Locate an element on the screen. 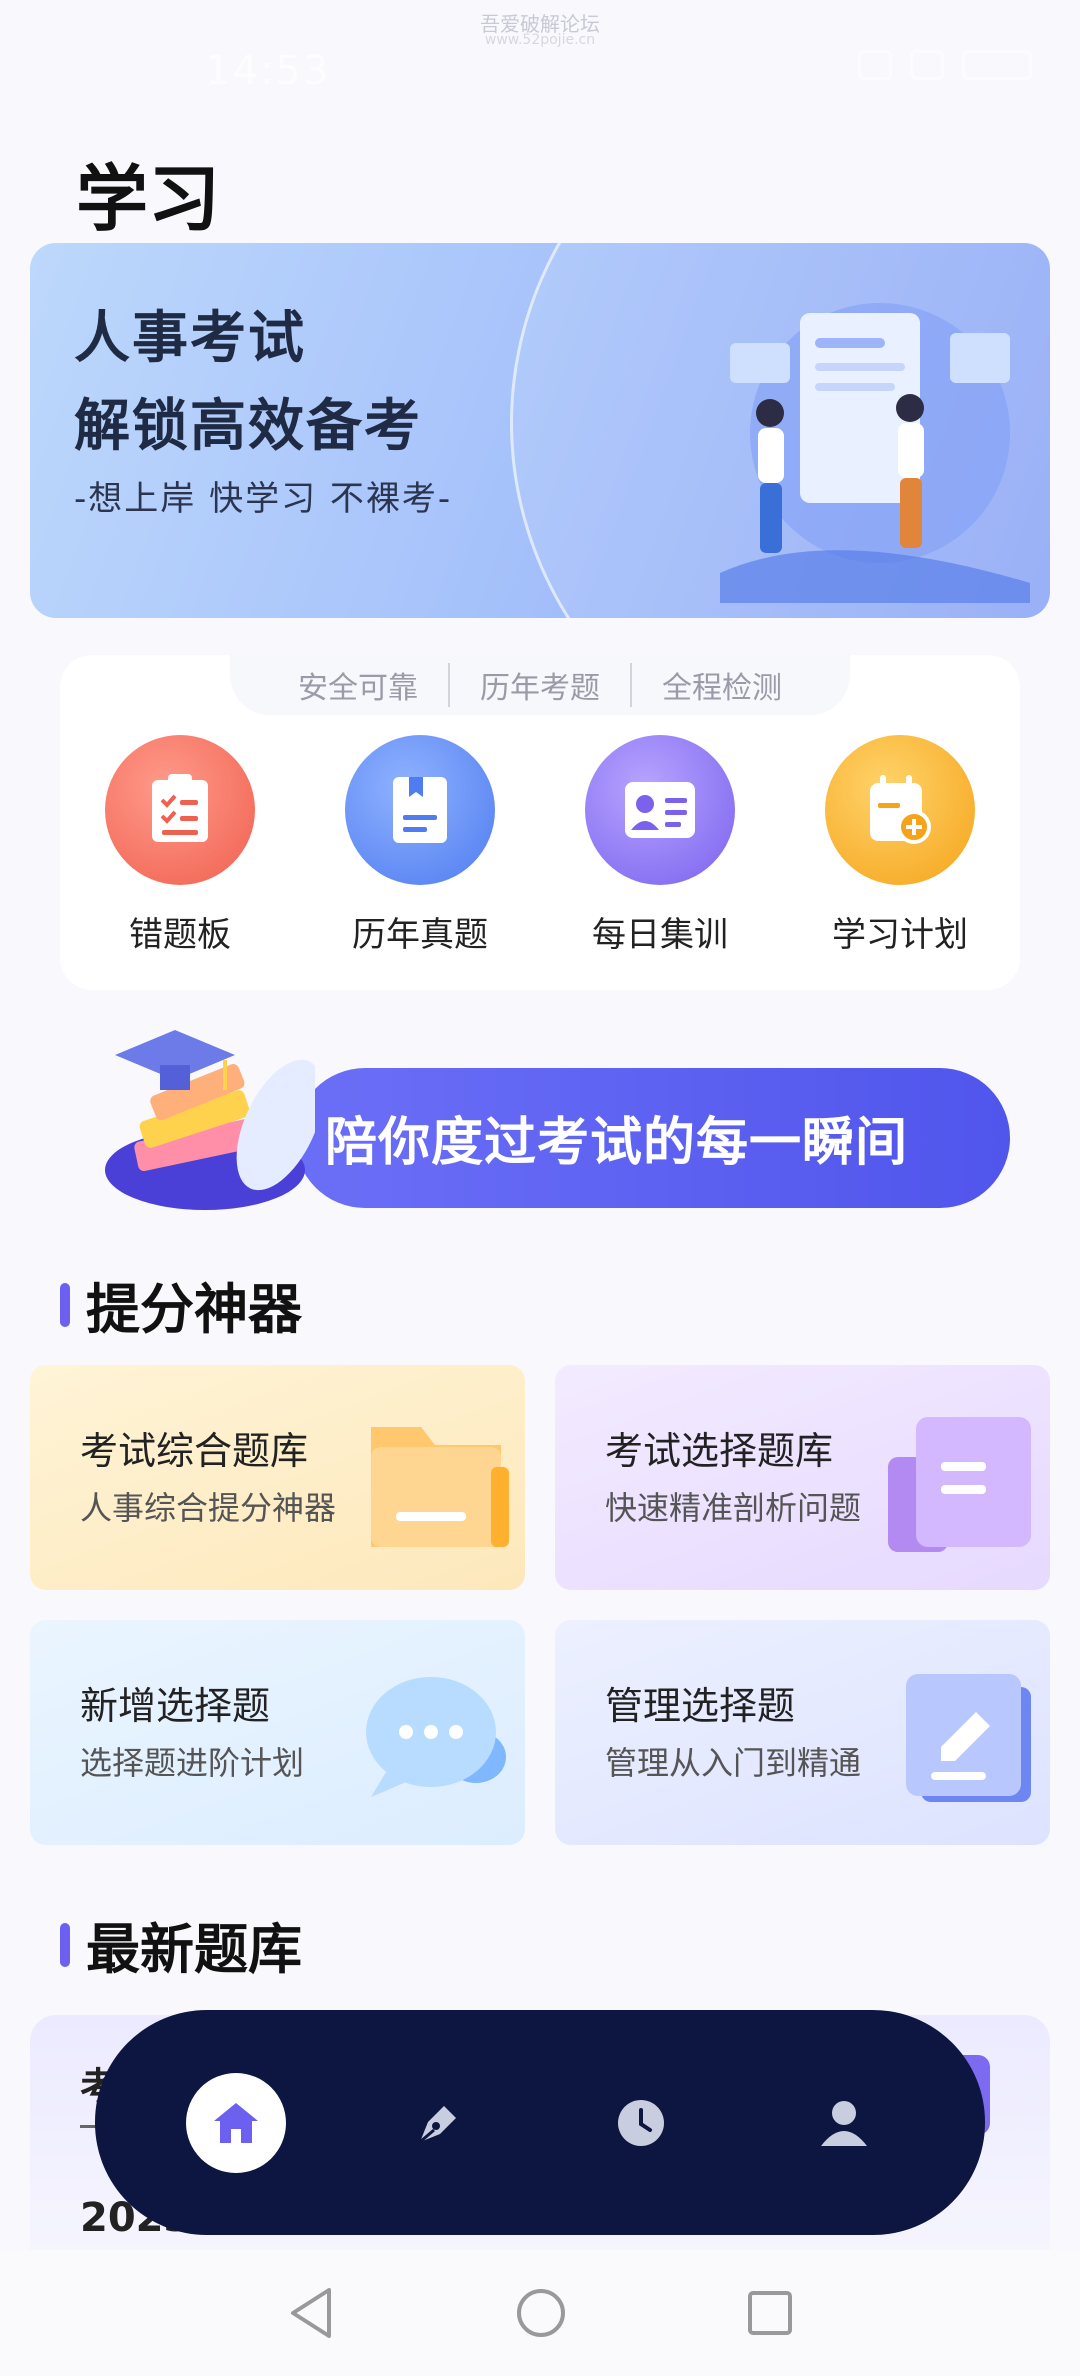 The height and width of the screenshot is (2376, 1080). recents-icon is located at coordinates (770, 2313).